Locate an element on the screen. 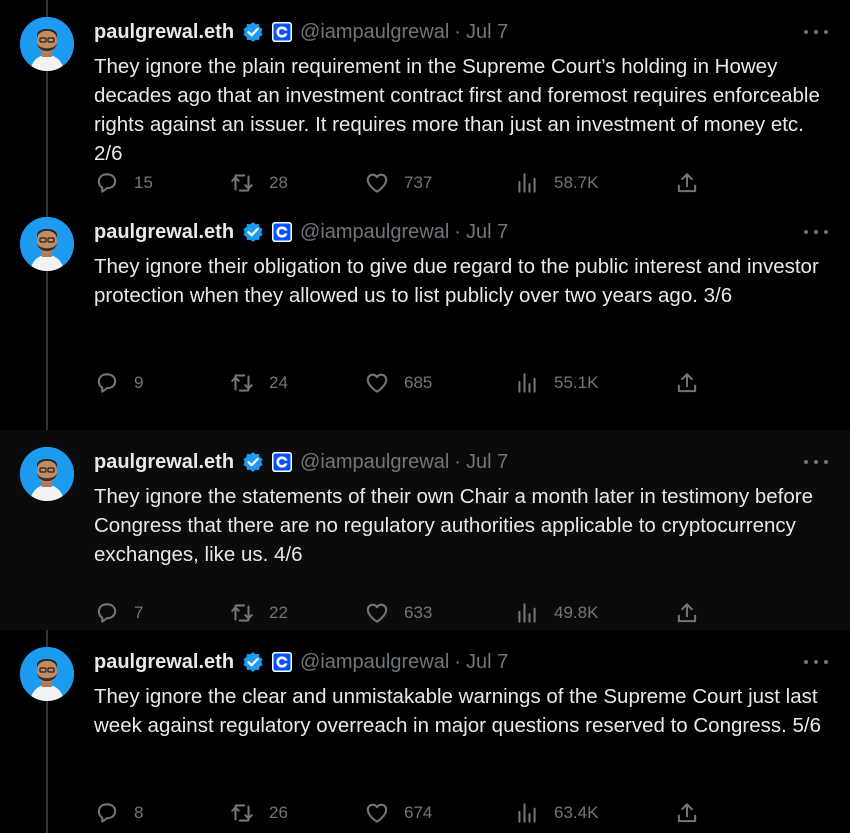 The image size is (850, 833). like-button: 685 is located at coordinates (398, 383).